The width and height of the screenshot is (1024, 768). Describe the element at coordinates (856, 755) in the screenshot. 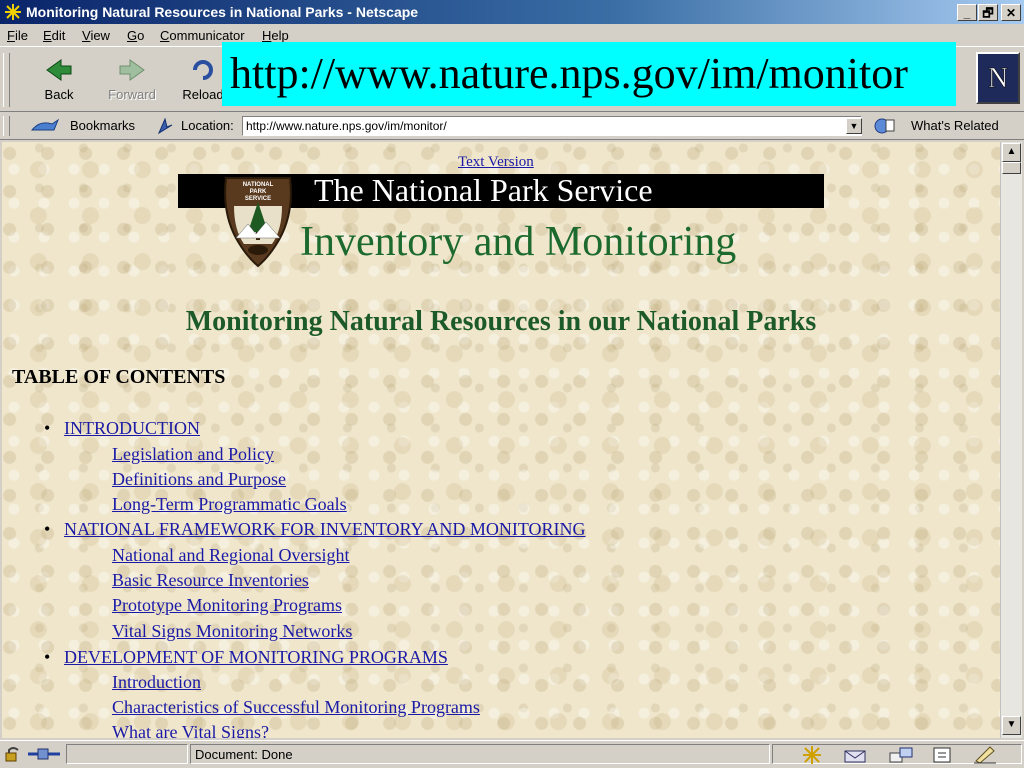

I see `mail-icon` at that location.